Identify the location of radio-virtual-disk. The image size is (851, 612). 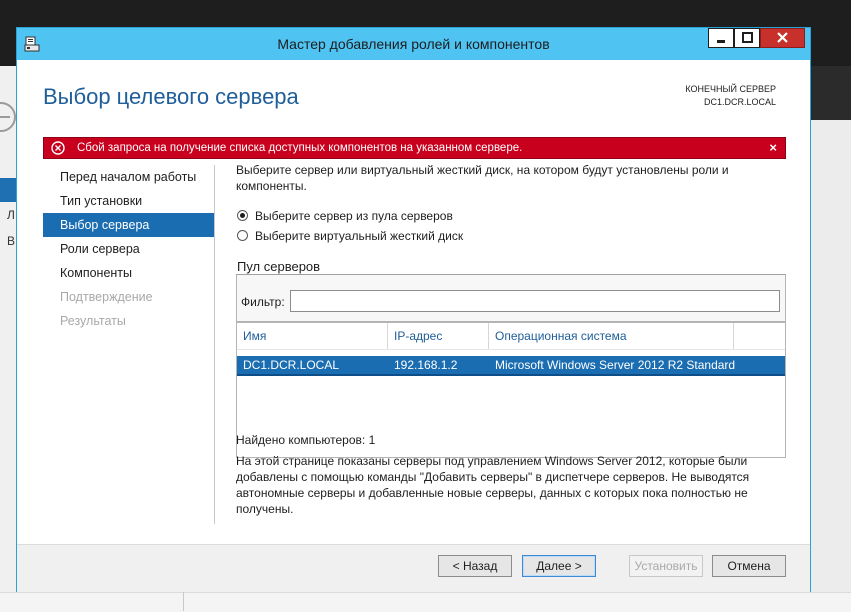
(242, 235).